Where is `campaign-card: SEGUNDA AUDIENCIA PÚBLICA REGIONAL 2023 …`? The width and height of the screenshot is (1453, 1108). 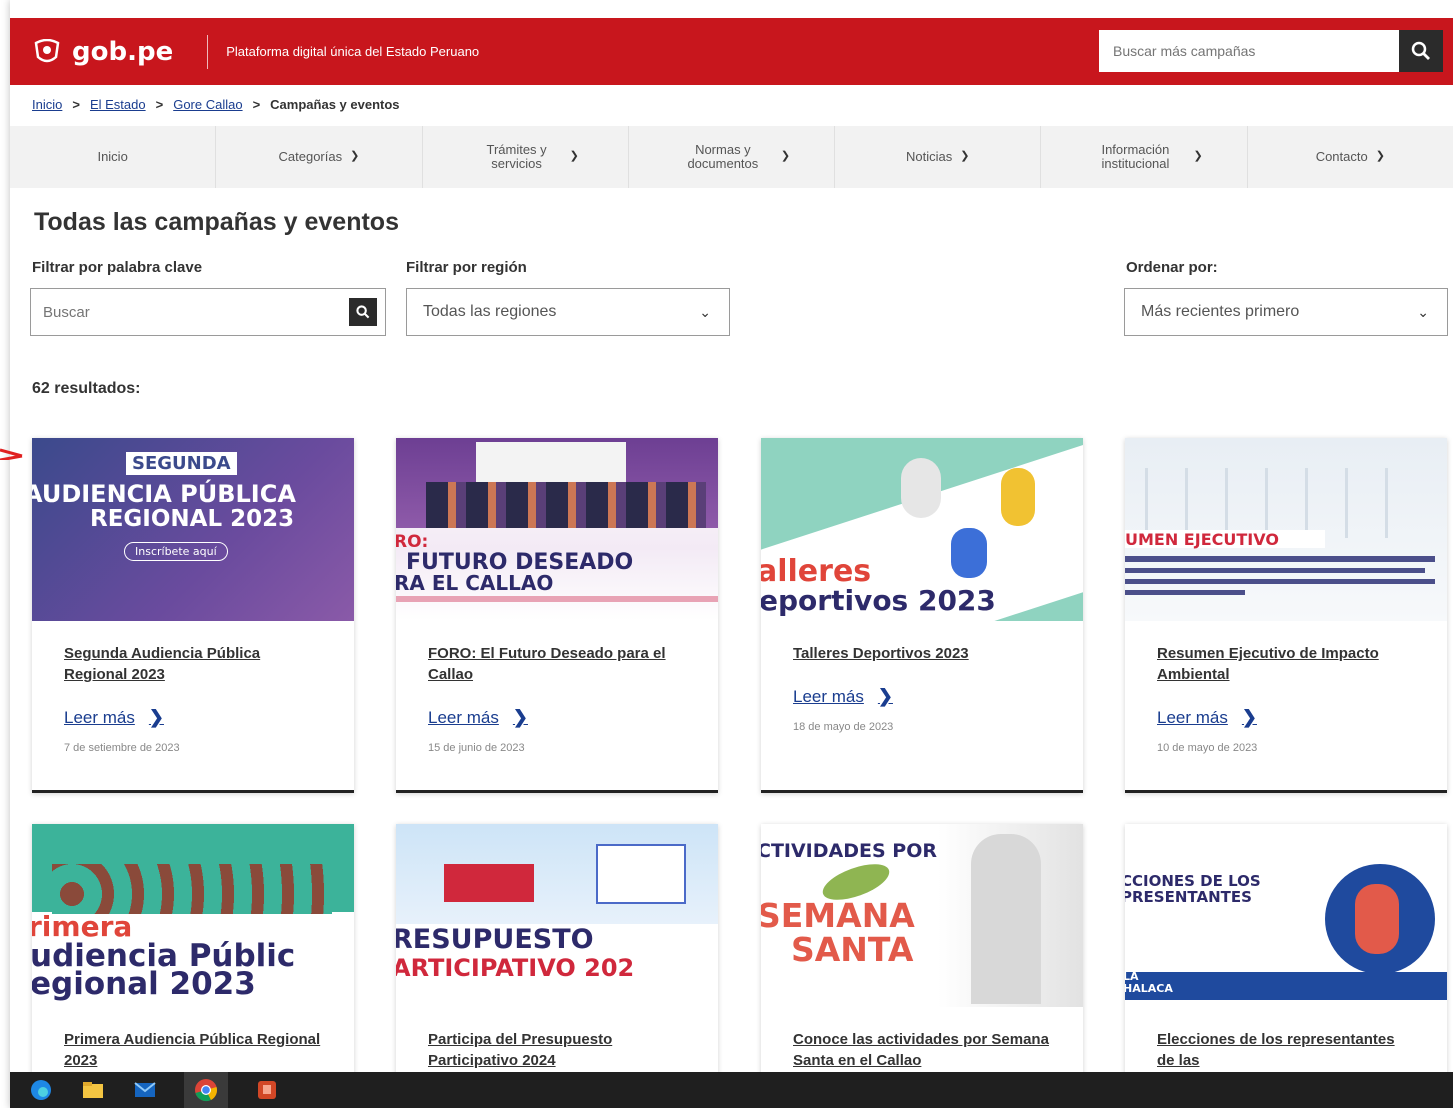 campaign-card: SEGUNDA AUDIENCIA PÚBLICA REGIONAL 2023 … is located at coordinates (193, 615).